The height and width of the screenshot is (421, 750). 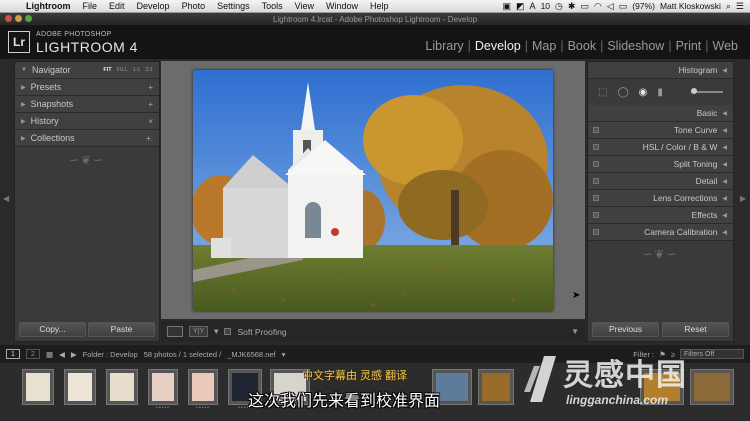 I want to click on zoom-fit: FIT, so click(x=107, y=70).